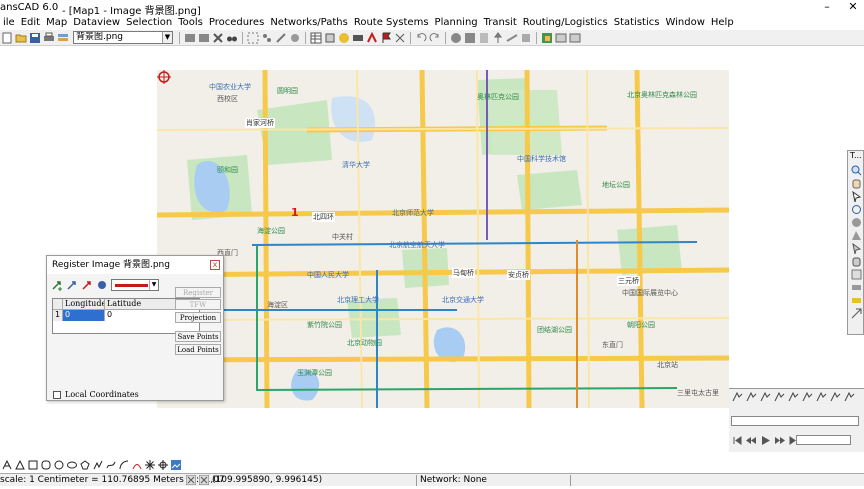  Describe the element at coordinates (372, 37) in the screenshot. I see `route-icon` at that location.